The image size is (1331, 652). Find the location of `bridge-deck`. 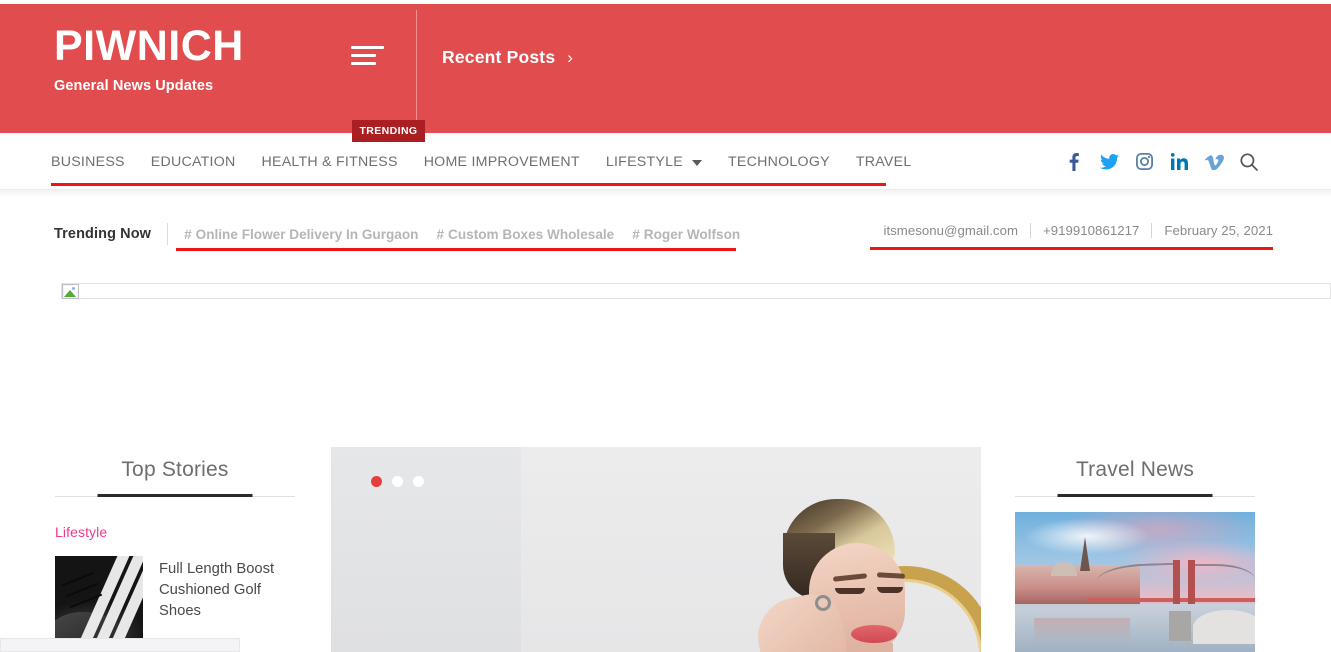

bridge-deck is located at coordinates (1171, 599).